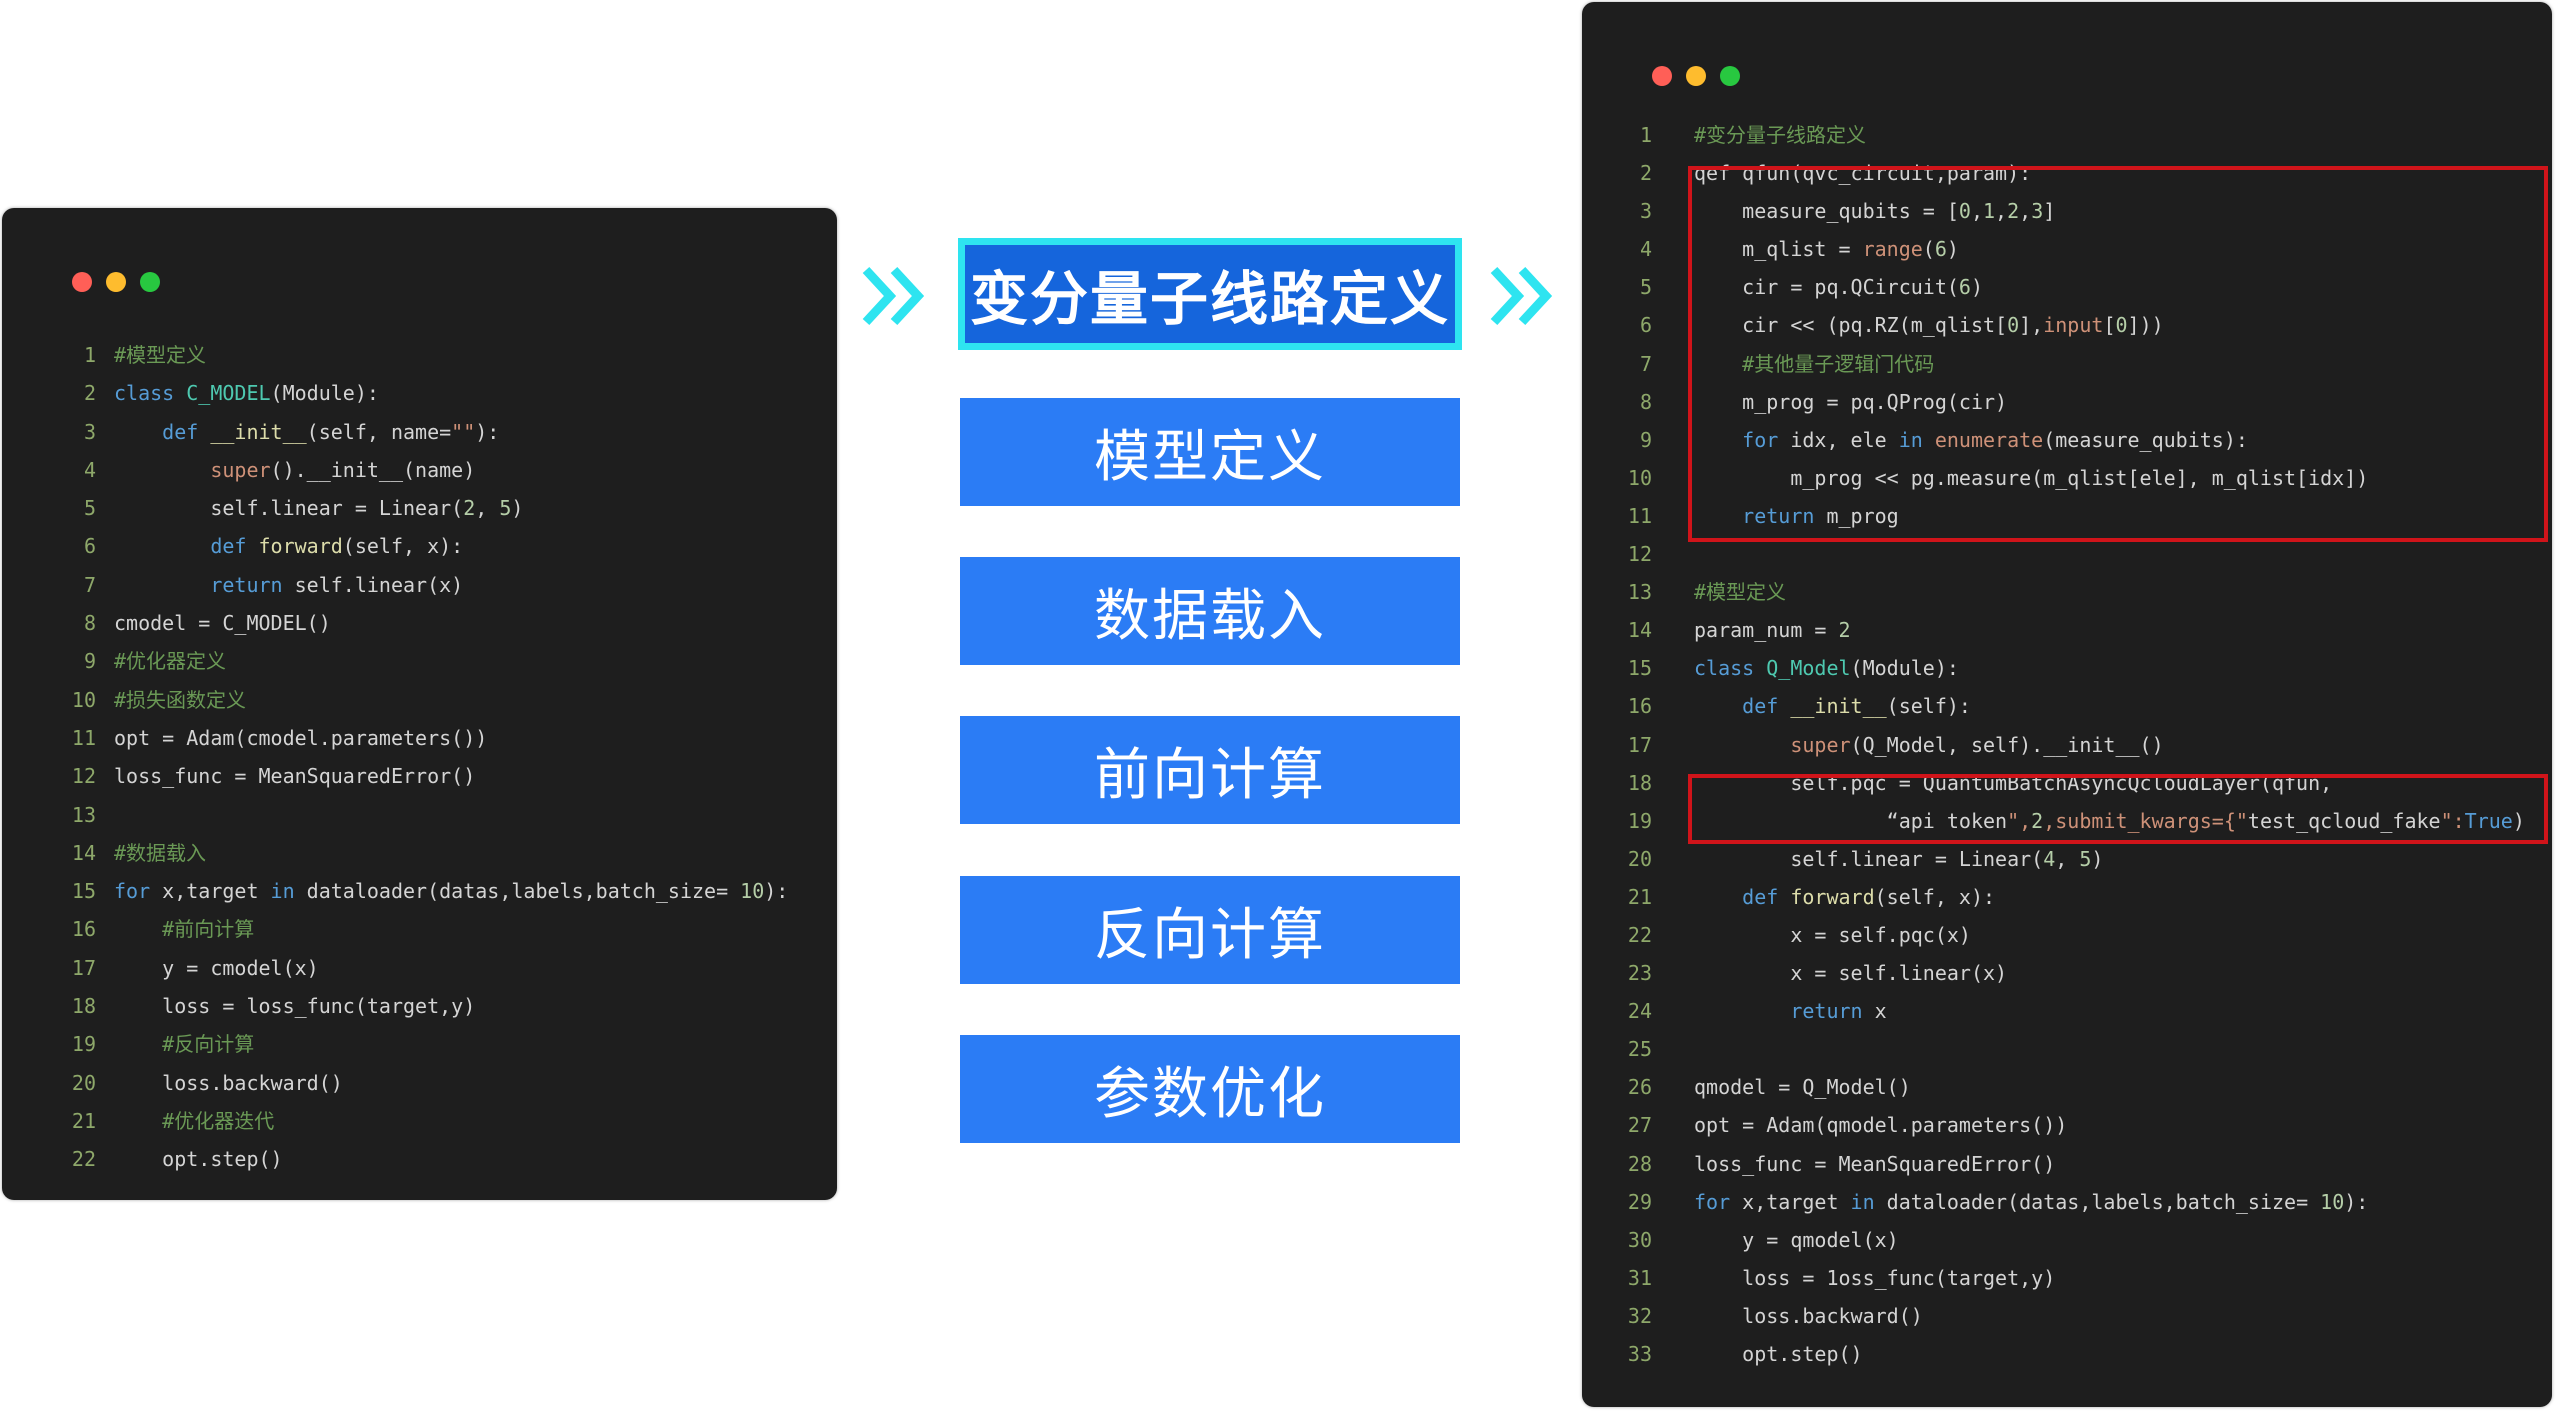  Describe the element at coordinates (1645, 439) in the screenshot. I see `line-number: 9` at that location.